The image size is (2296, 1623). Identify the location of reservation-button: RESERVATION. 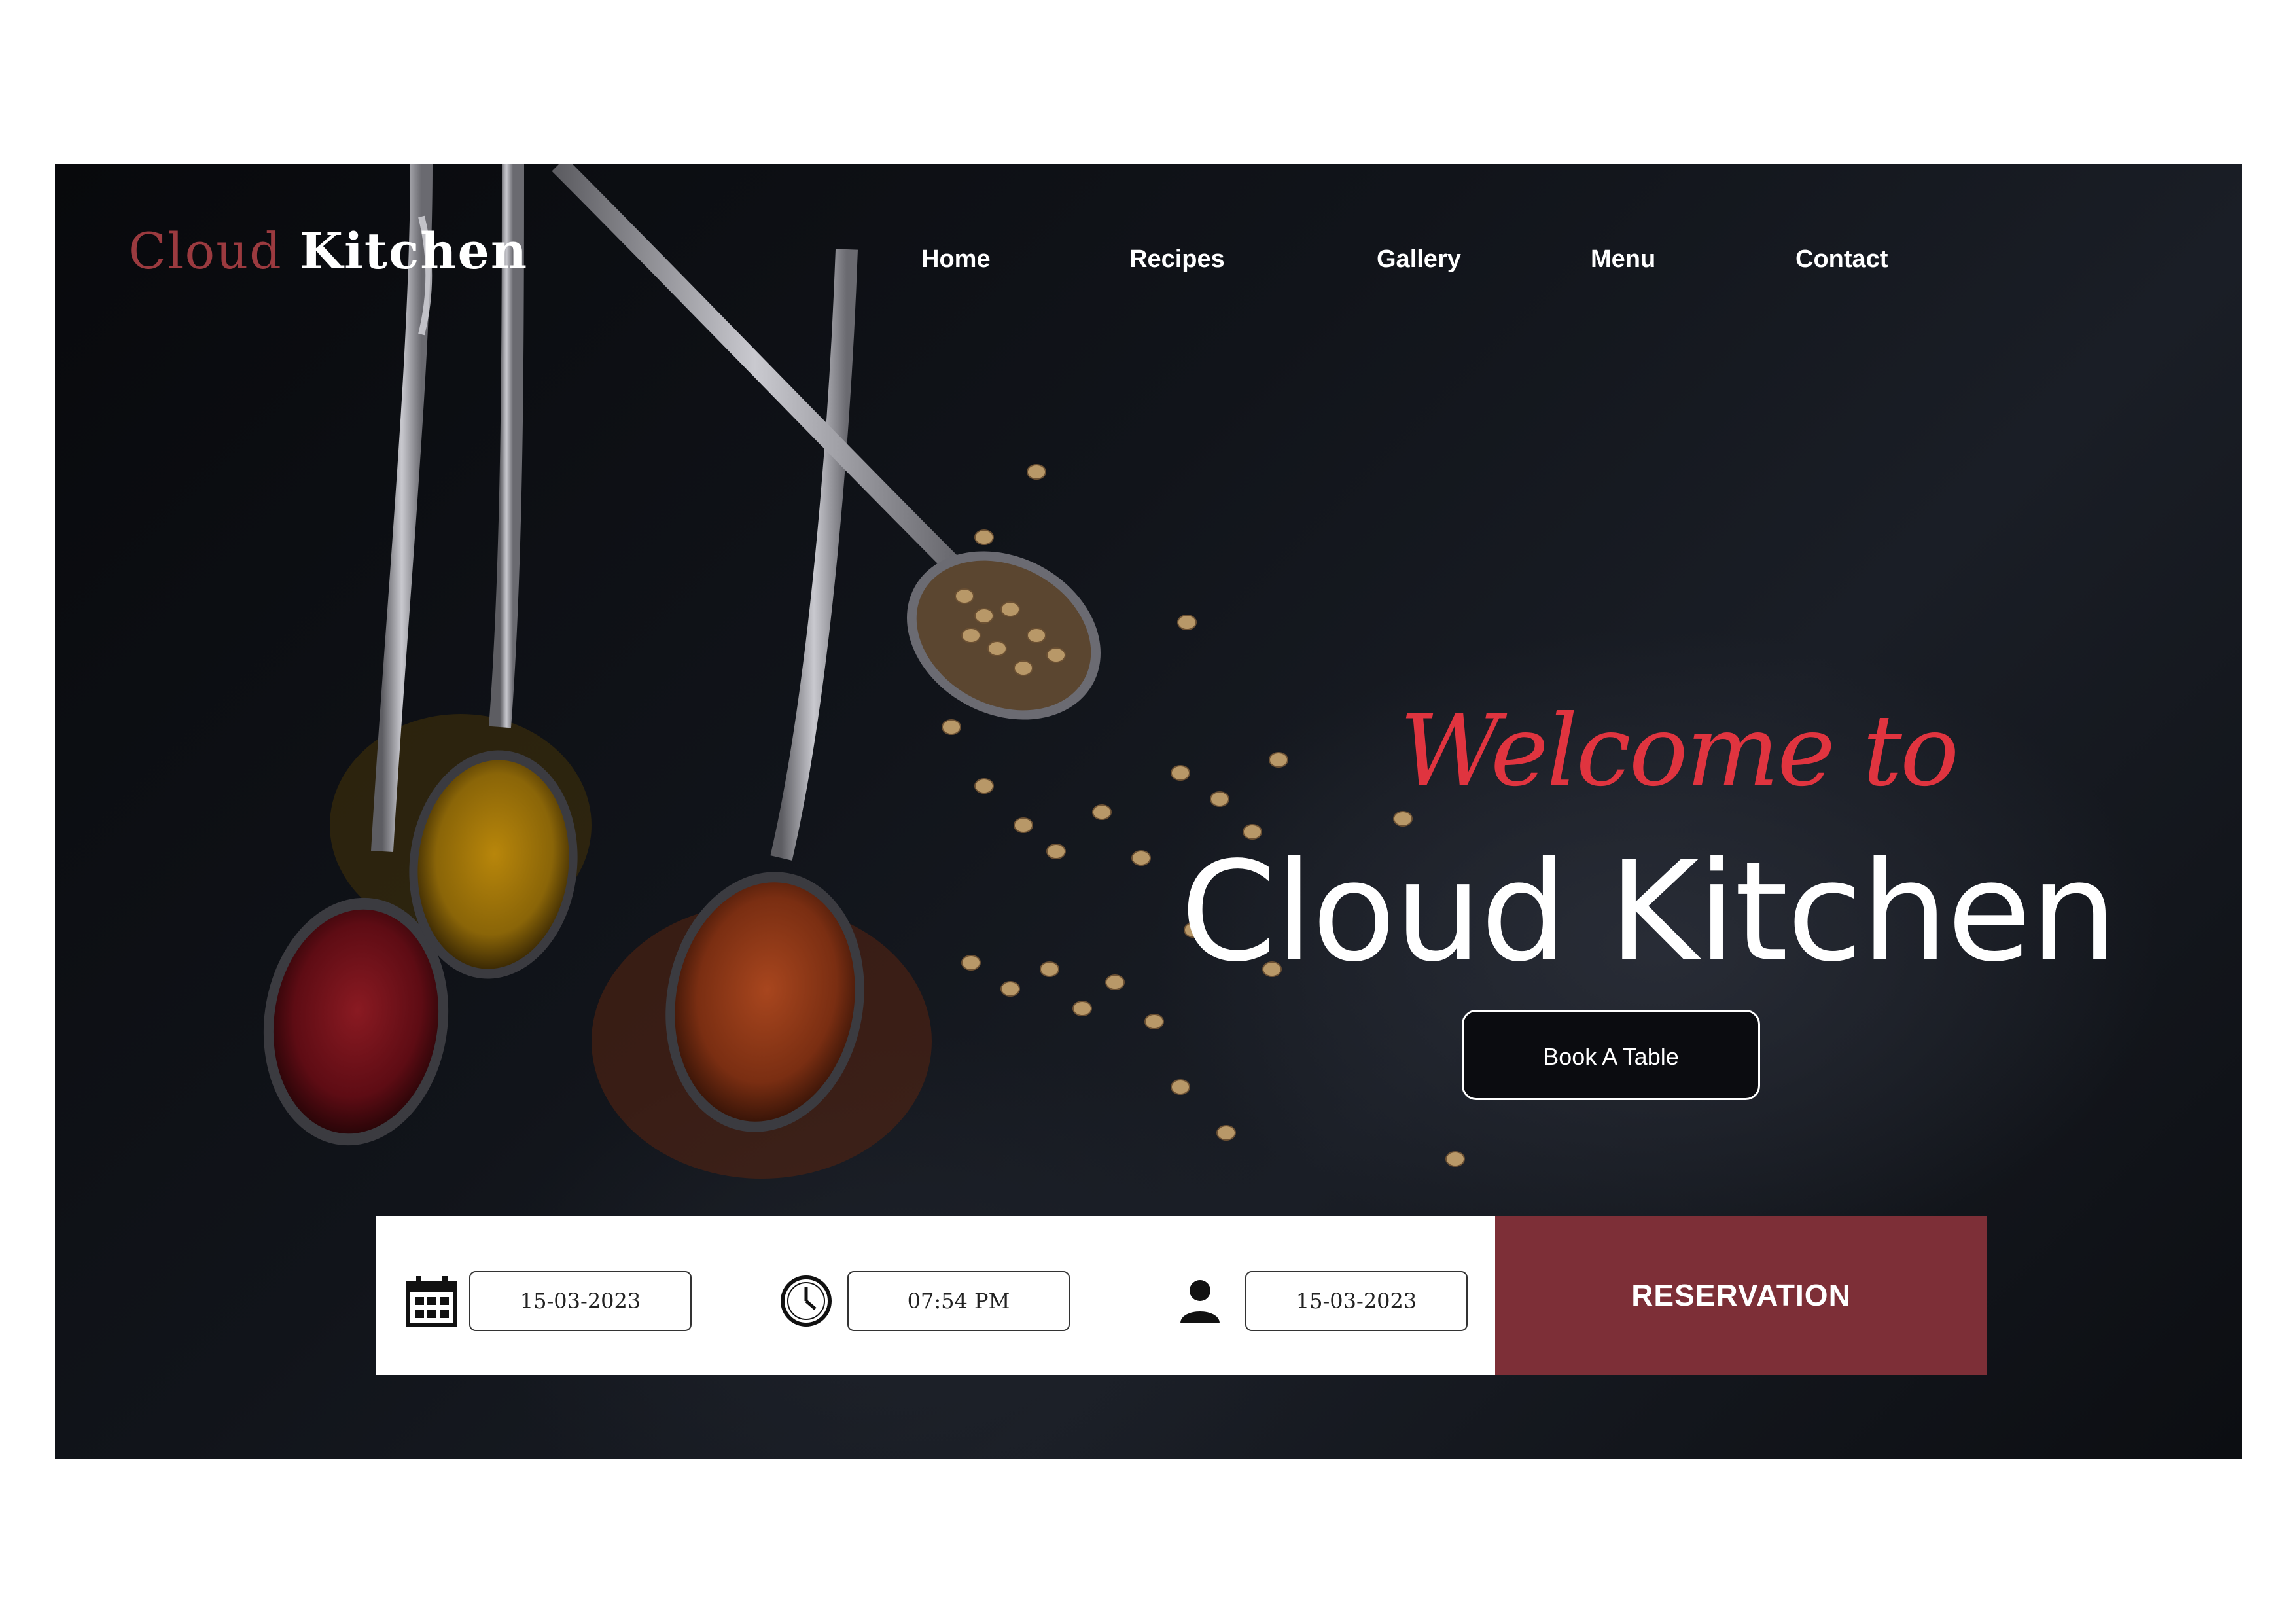
(1741, 1295).